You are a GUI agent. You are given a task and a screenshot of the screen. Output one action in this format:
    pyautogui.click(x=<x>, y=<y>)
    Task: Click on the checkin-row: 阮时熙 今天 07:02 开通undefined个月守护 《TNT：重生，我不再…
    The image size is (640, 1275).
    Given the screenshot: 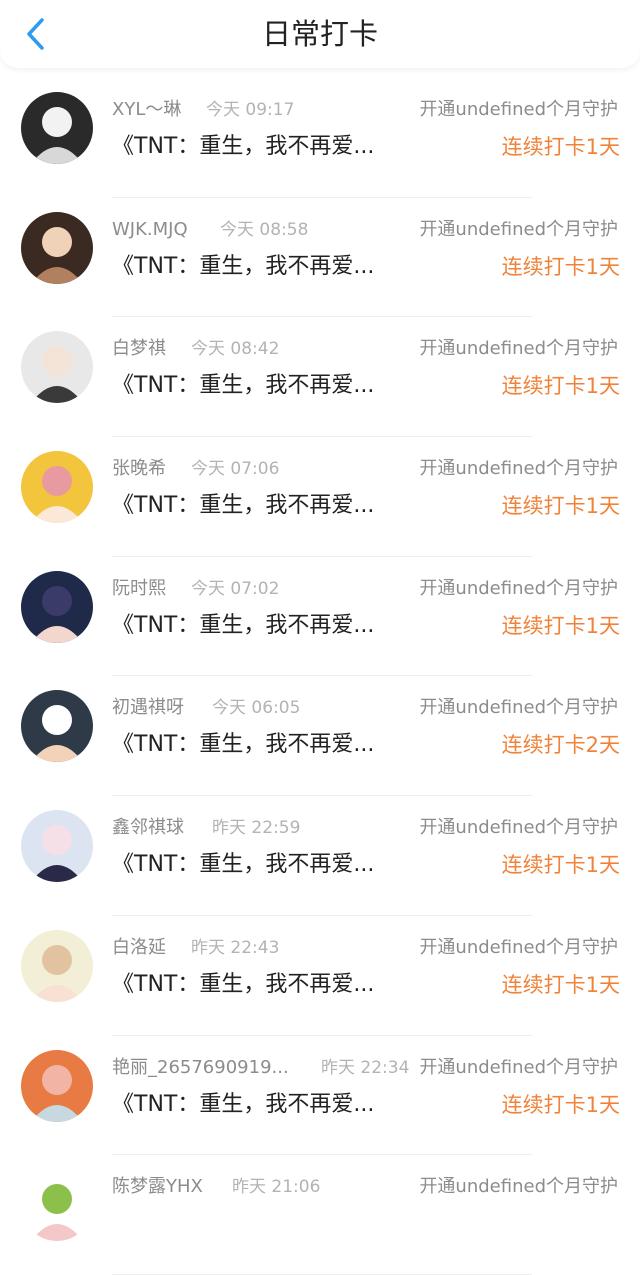 What is the action you would take?
    pyautogui.click(x=320, y=617)
    